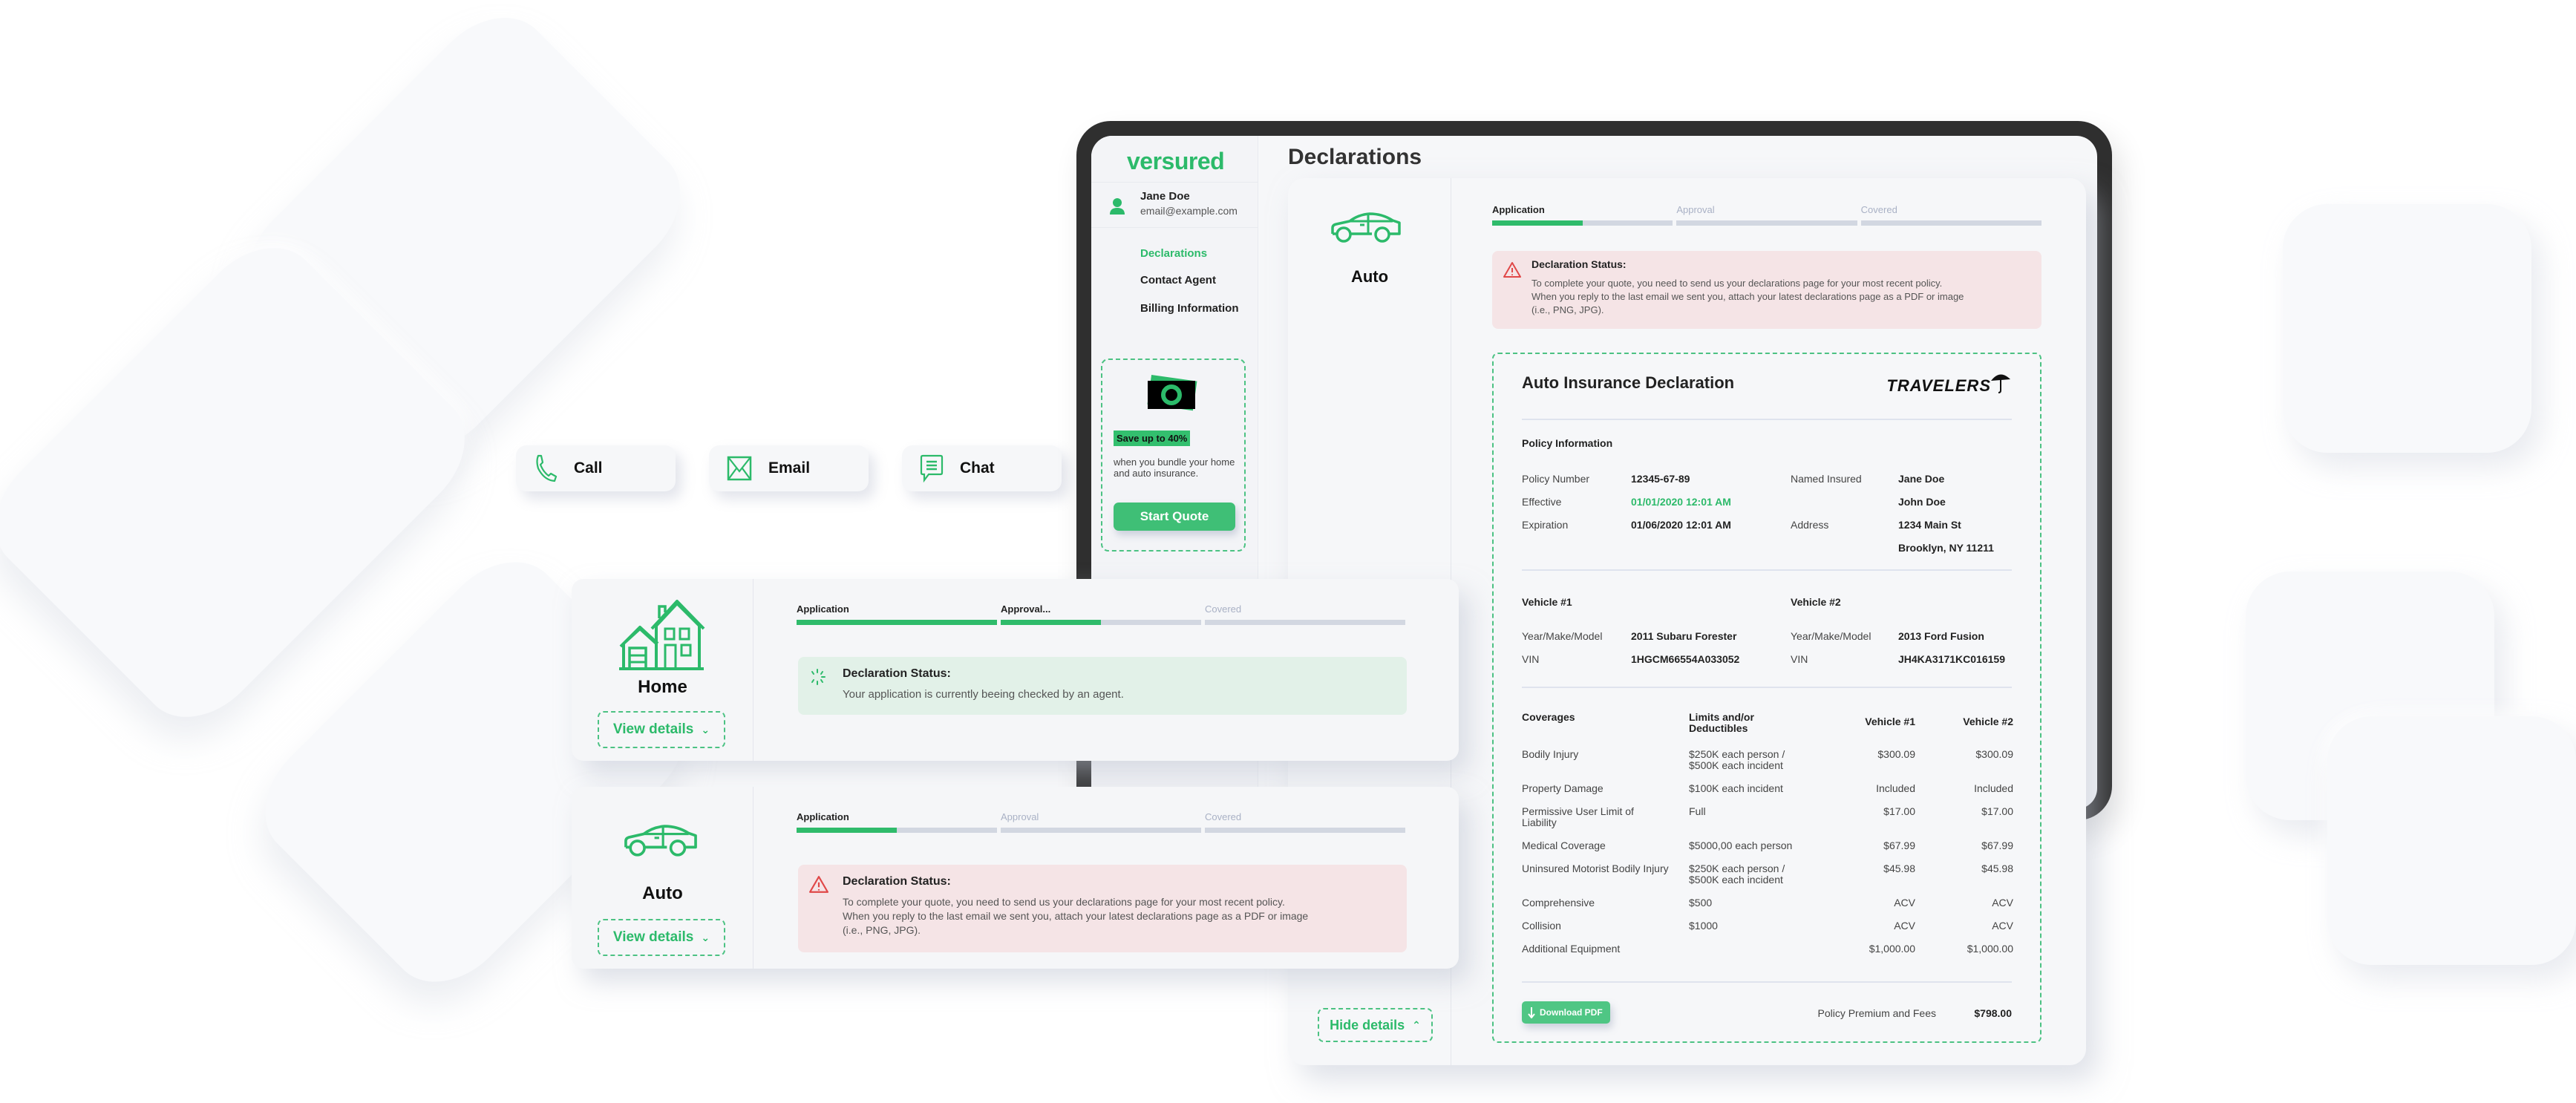  I want to click on start-quote-button: Start Quote, so click(1174, 517).